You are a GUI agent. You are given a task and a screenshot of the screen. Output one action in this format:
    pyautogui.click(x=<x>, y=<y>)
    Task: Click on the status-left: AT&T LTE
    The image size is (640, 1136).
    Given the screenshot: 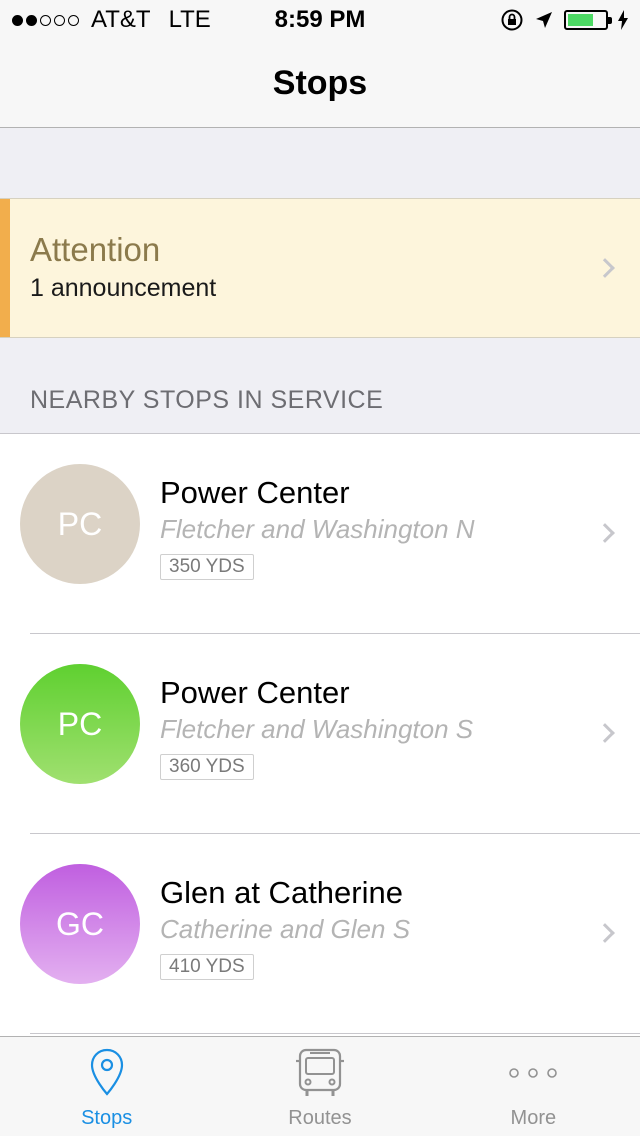 What is the action you would take?
    pyautogui.click(x=111, y=20)
    